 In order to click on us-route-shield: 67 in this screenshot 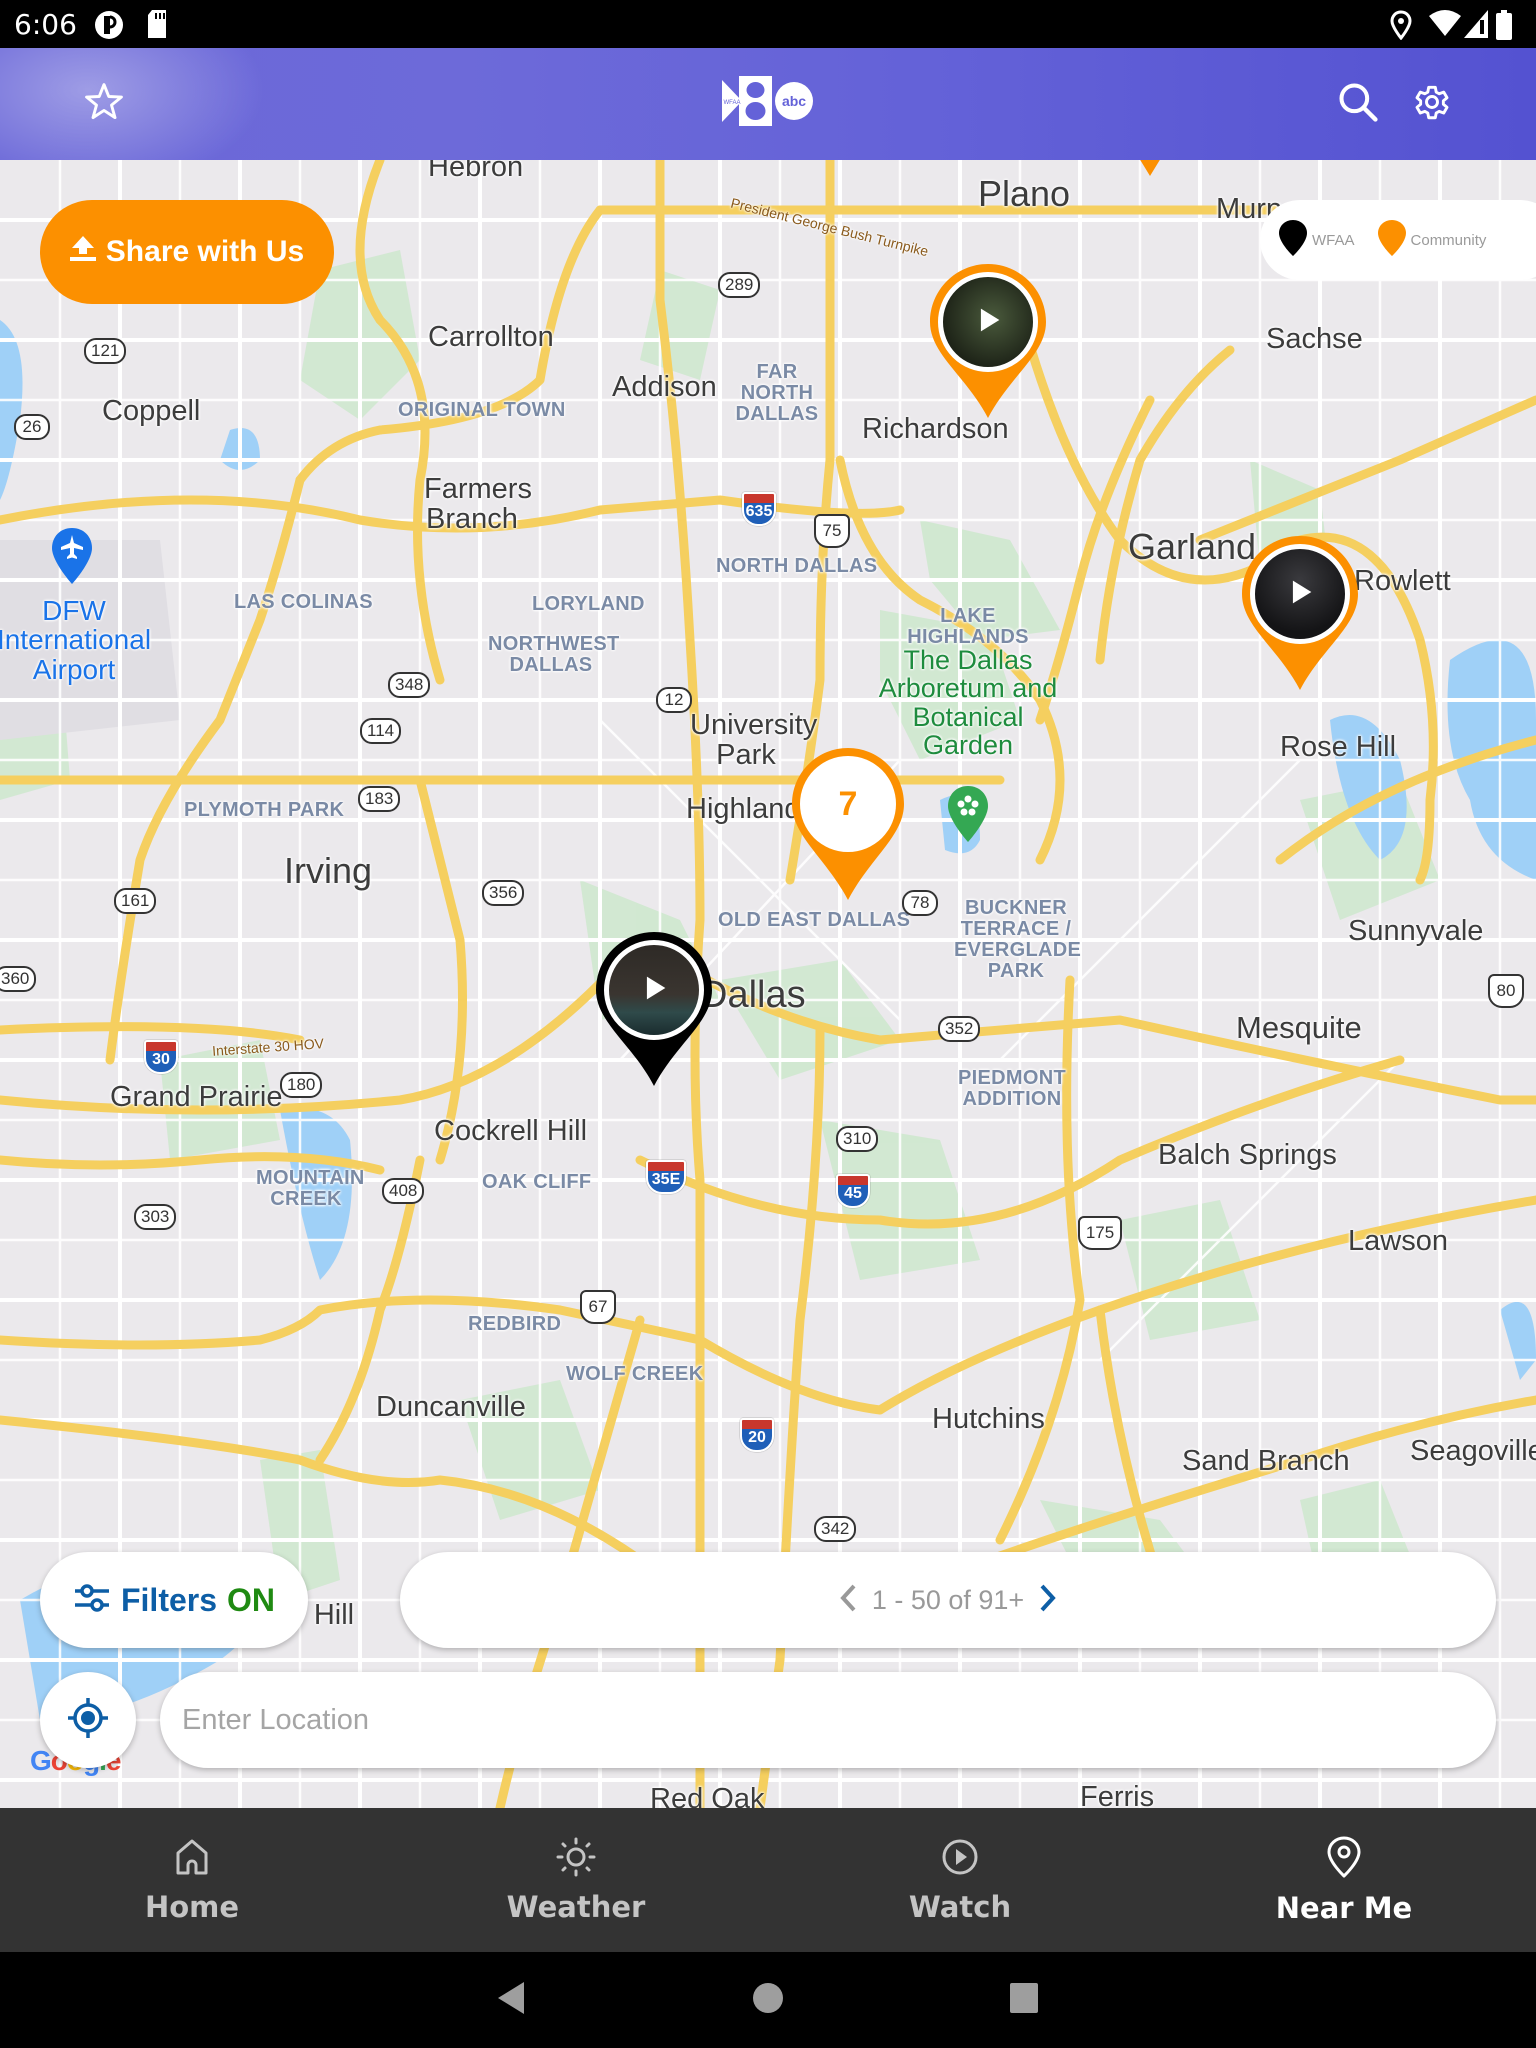, I will do `click(598, 1307)`.